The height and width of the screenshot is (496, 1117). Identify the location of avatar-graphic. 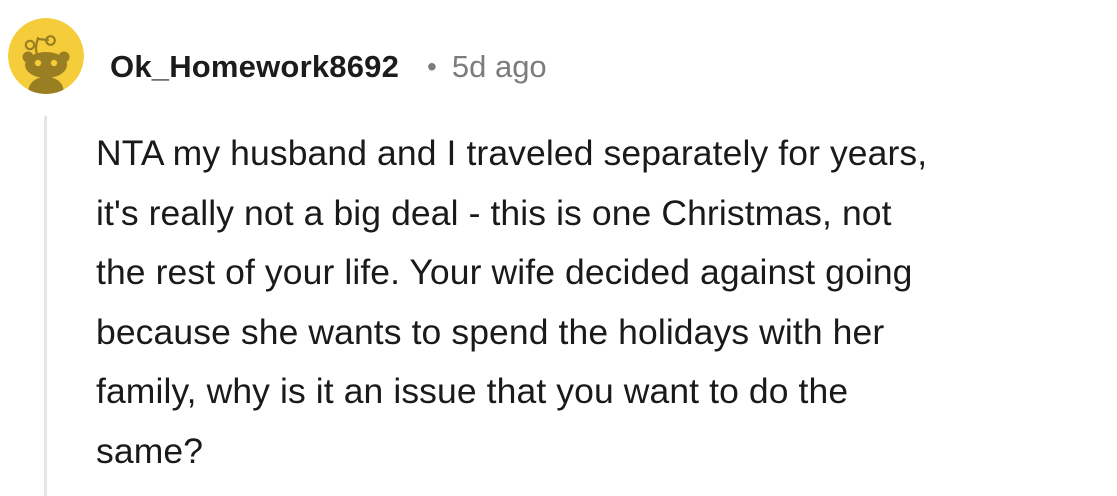
(46, 56).